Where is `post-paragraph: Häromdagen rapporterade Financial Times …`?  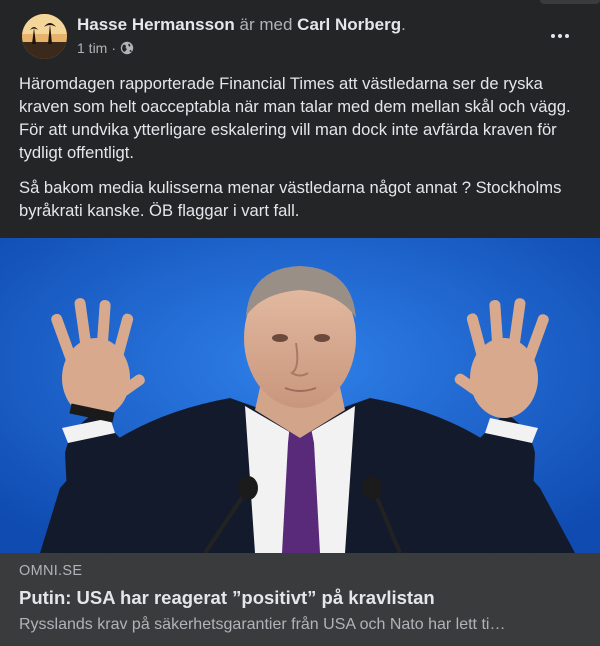
post-paragraph: Häromdagen rapporterade Financial Times … is located at coordinates (295, 118).